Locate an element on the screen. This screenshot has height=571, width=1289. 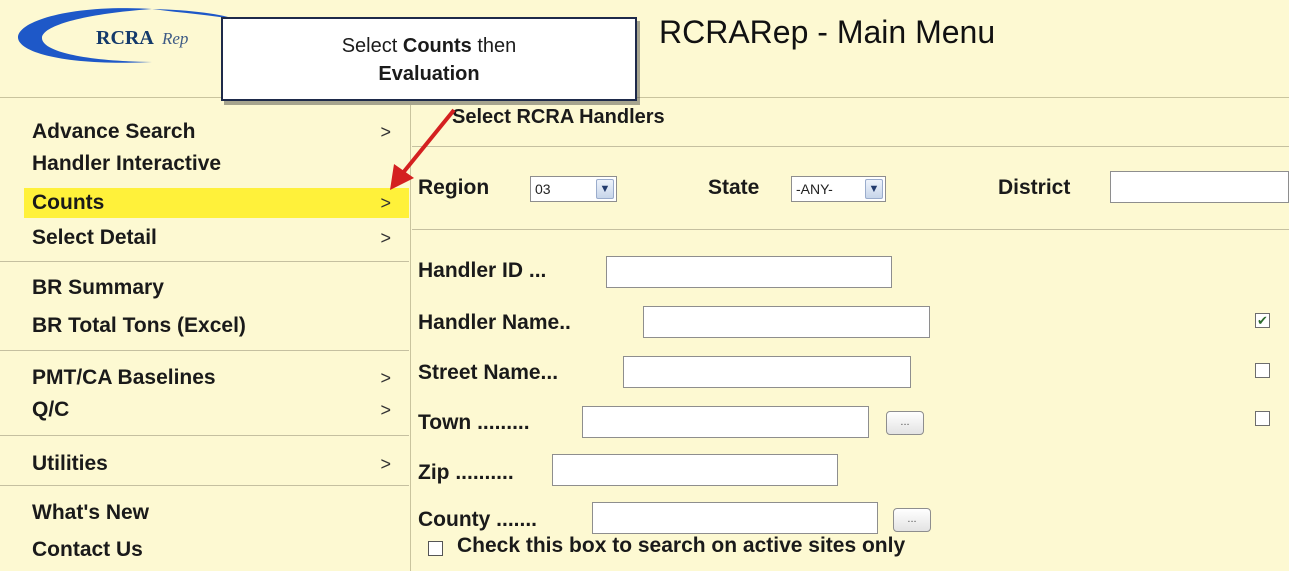
sidebar-item-whats-new: What's New is located at coordinates (216, 513).